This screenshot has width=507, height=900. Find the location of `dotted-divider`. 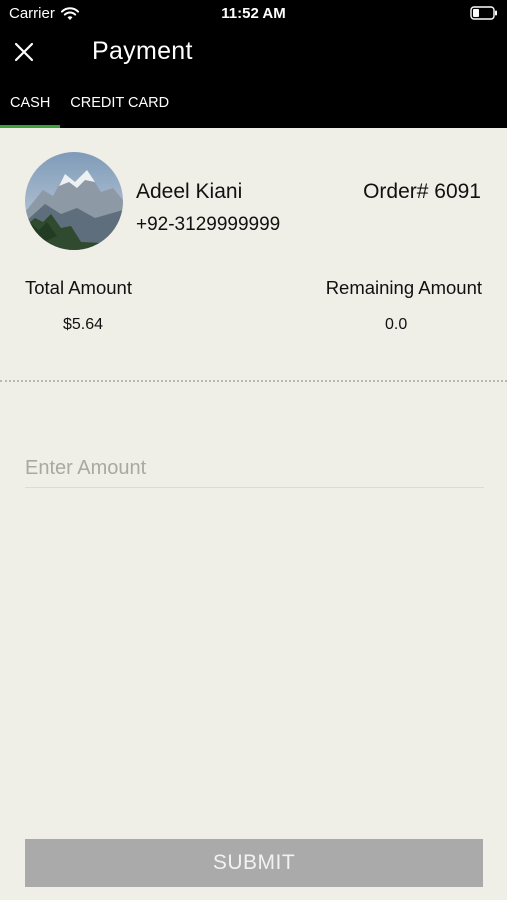

dotted-divider is located at coordinates (253, 381).